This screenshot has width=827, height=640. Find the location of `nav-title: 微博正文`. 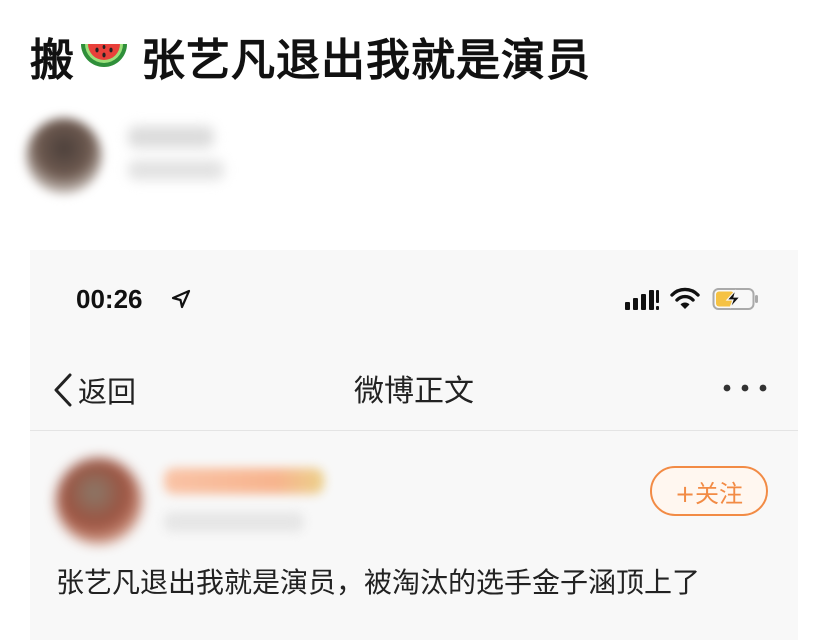

nav-title: 微博正文 is located at coordinates (414, 391).